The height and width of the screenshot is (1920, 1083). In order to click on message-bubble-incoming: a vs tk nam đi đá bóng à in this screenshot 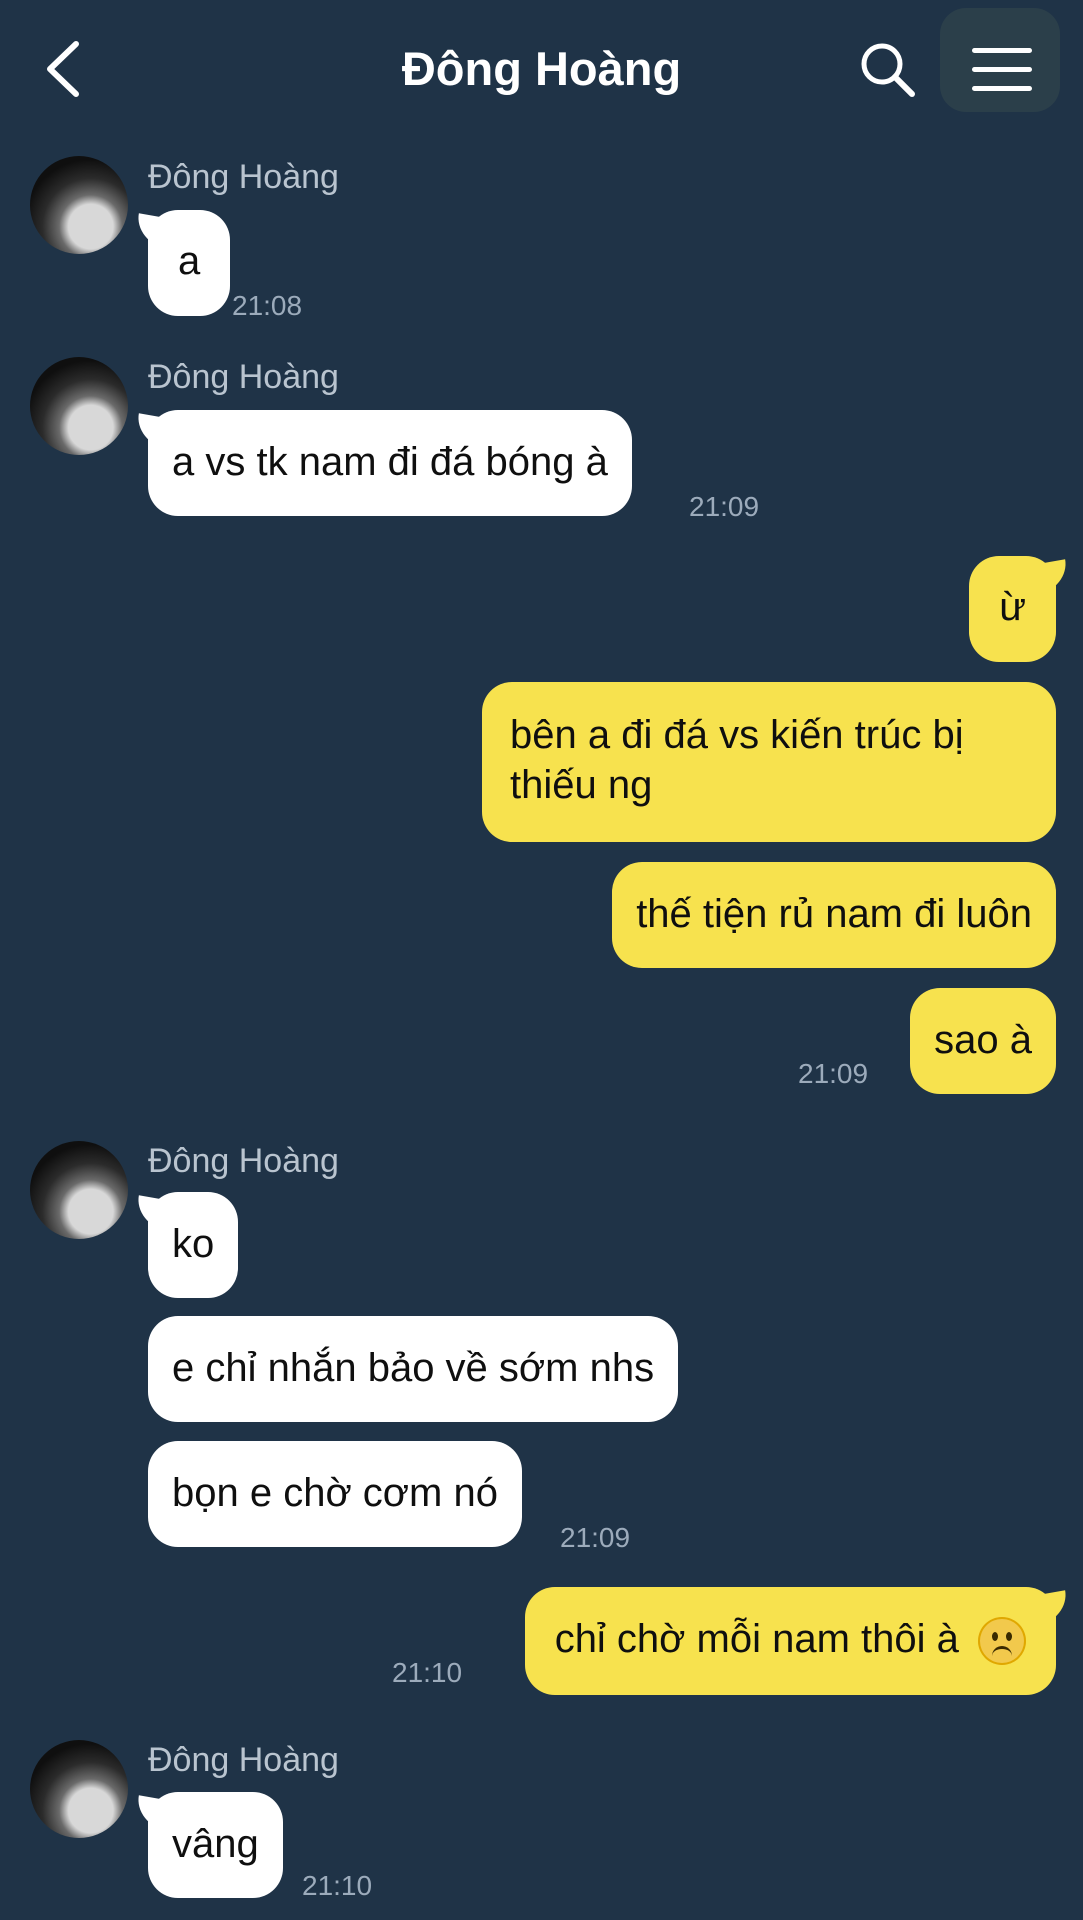, I will do `click(382, 463)`.